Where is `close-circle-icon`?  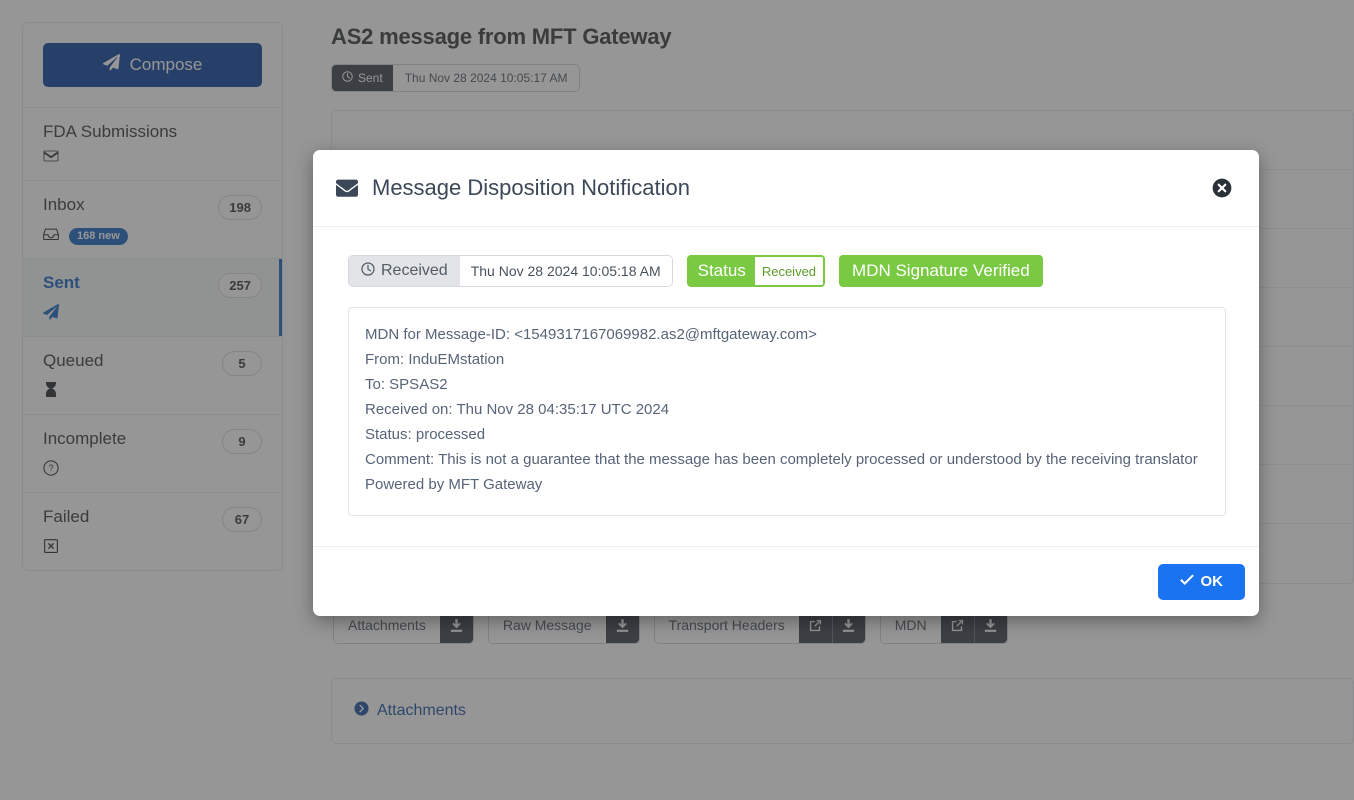
close-circle-icon is located at coordinates (1222, 188).